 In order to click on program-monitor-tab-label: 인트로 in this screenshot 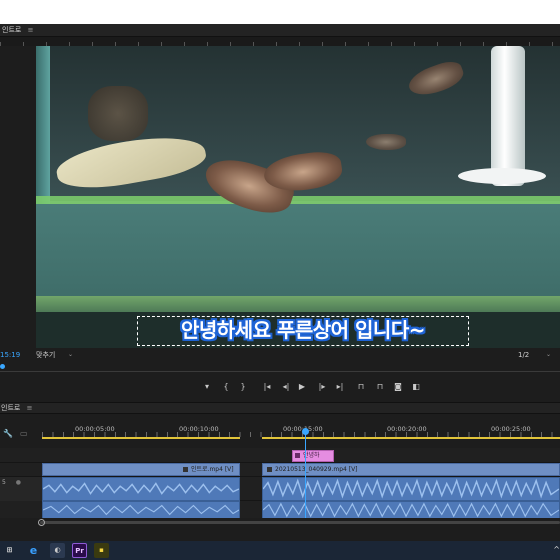, I will do `click(11, 30)`.